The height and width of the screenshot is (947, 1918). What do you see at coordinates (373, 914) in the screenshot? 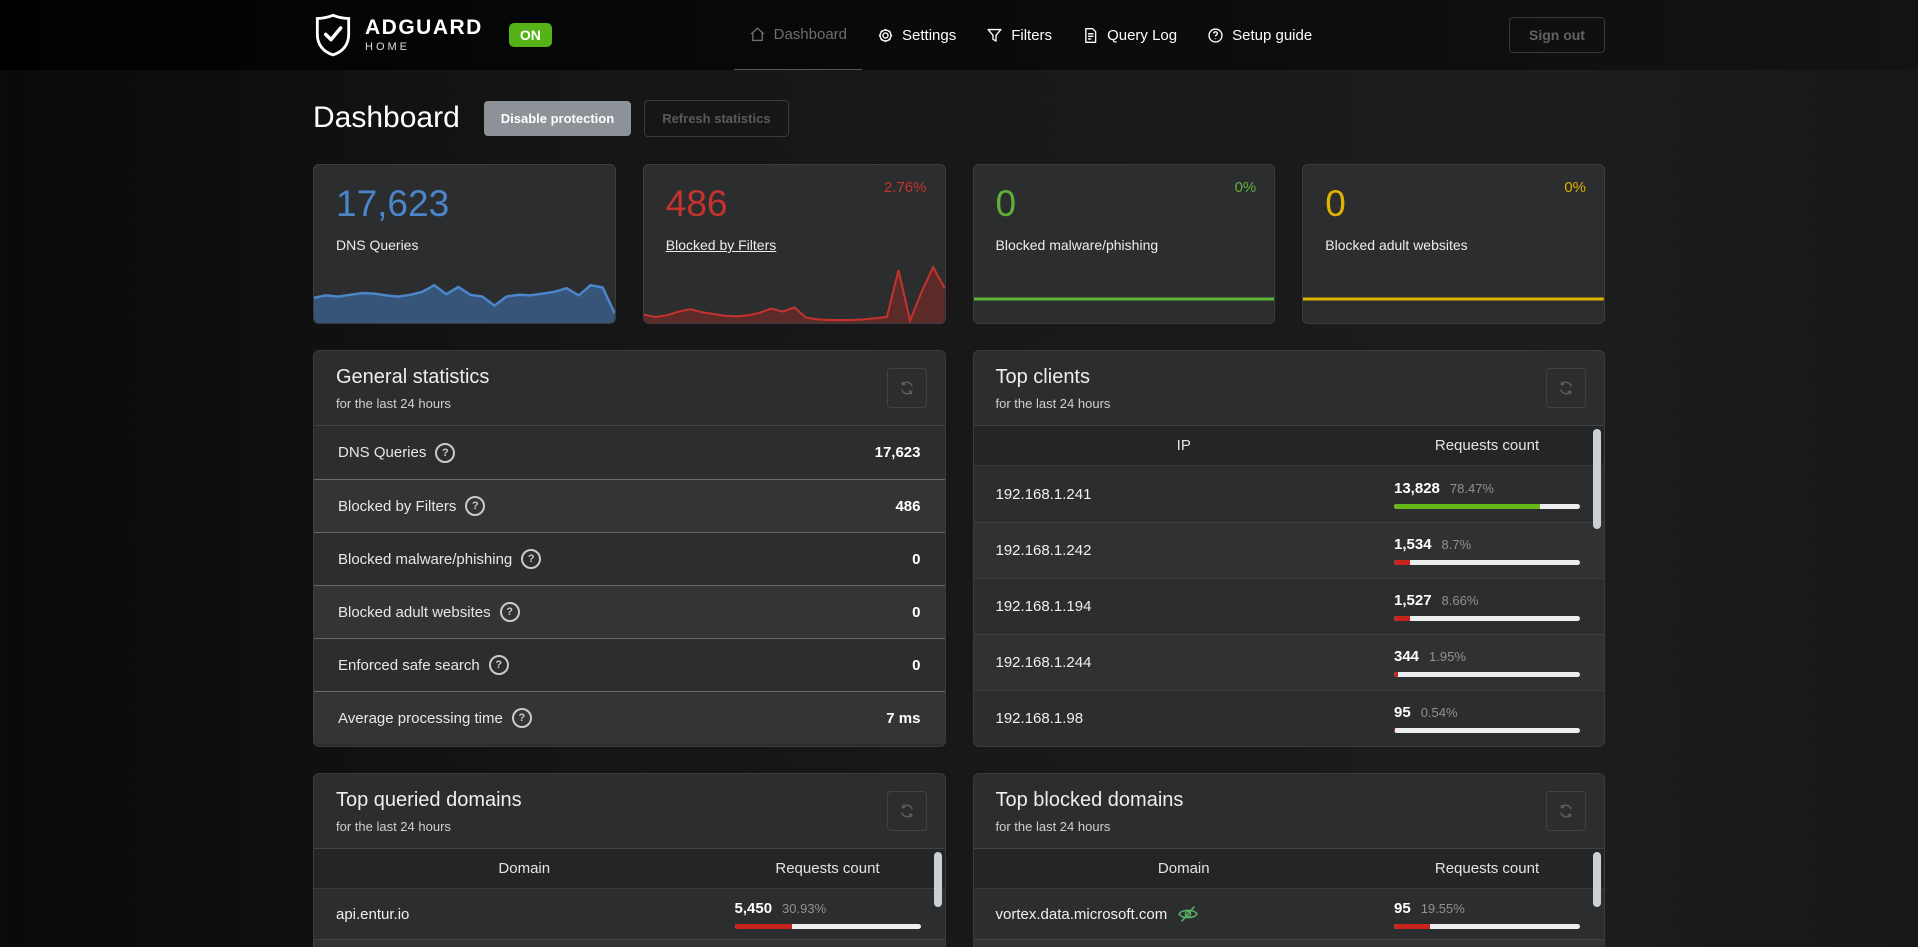
I see `cell-text: api.entur.io` at bounding box center [373, 914].